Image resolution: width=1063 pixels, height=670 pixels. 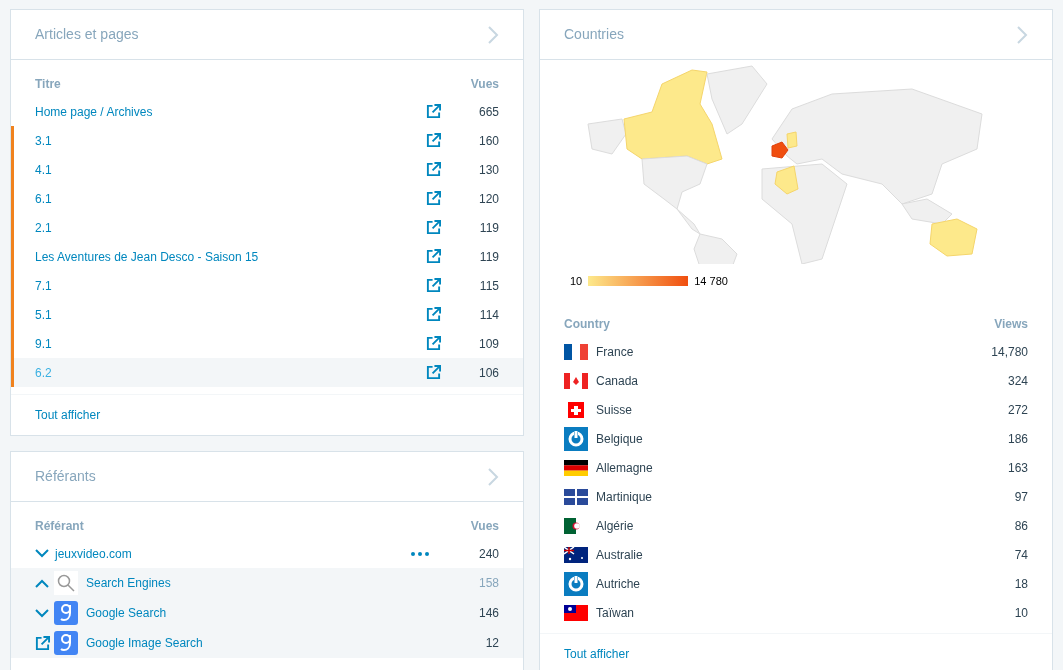 What do you see at coordinates (491, 643) in the screenshot?
I see `view-count: 12` at bounding box center [491, 643].